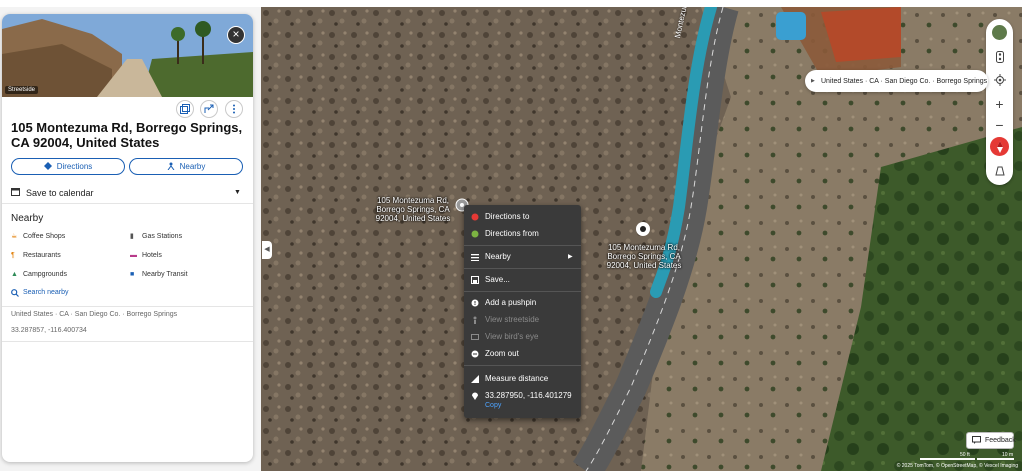  I want to click on map-controls: + −, so click(999, 102).